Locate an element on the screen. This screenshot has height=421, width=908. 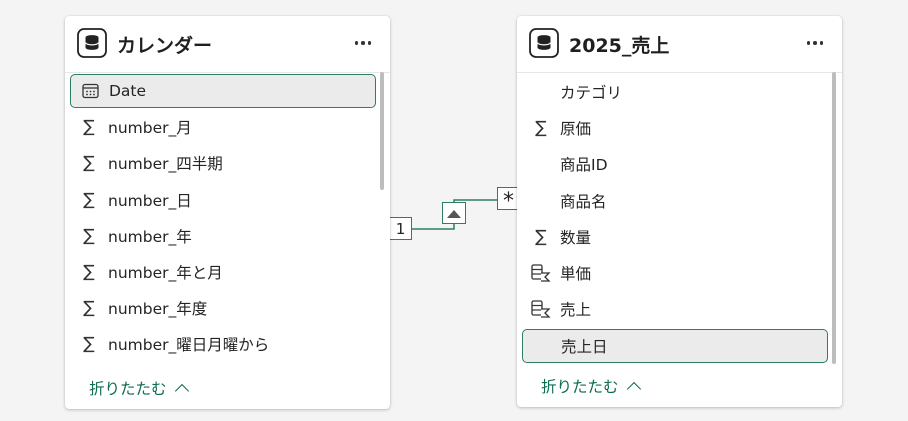
calendar-icon is located at coordinates (90, 91).